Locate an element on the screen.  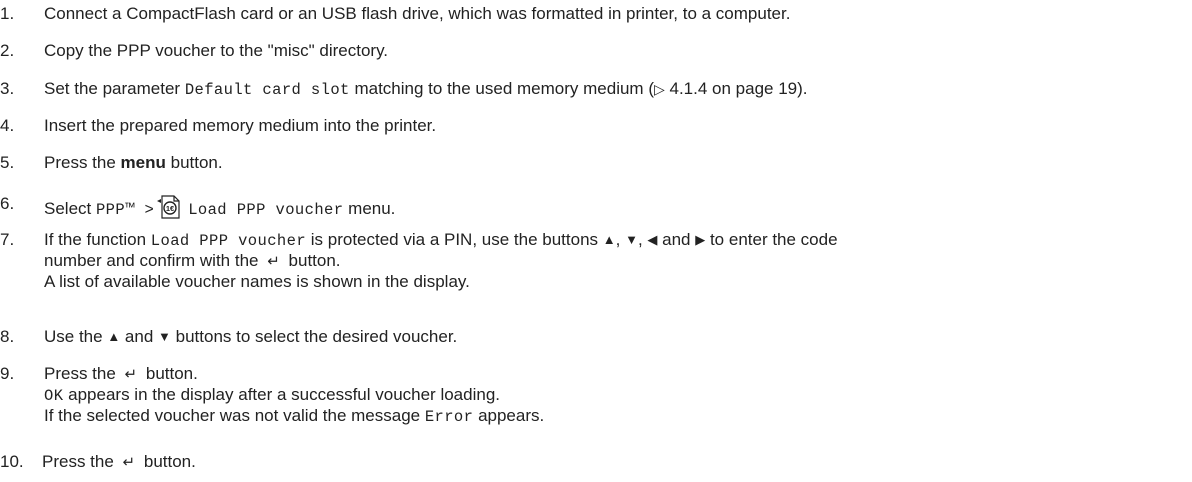
ok-message: OK is located at coordinates (54, 396).